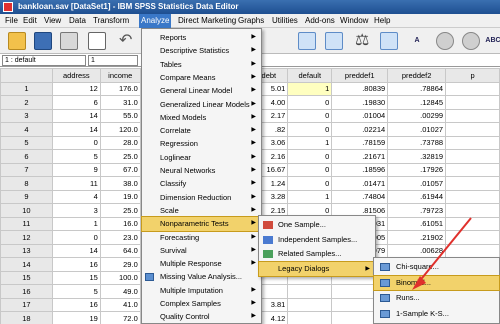 The image size is (500, 324). I want to click on table-cell: 28.0, so click(120, 142).